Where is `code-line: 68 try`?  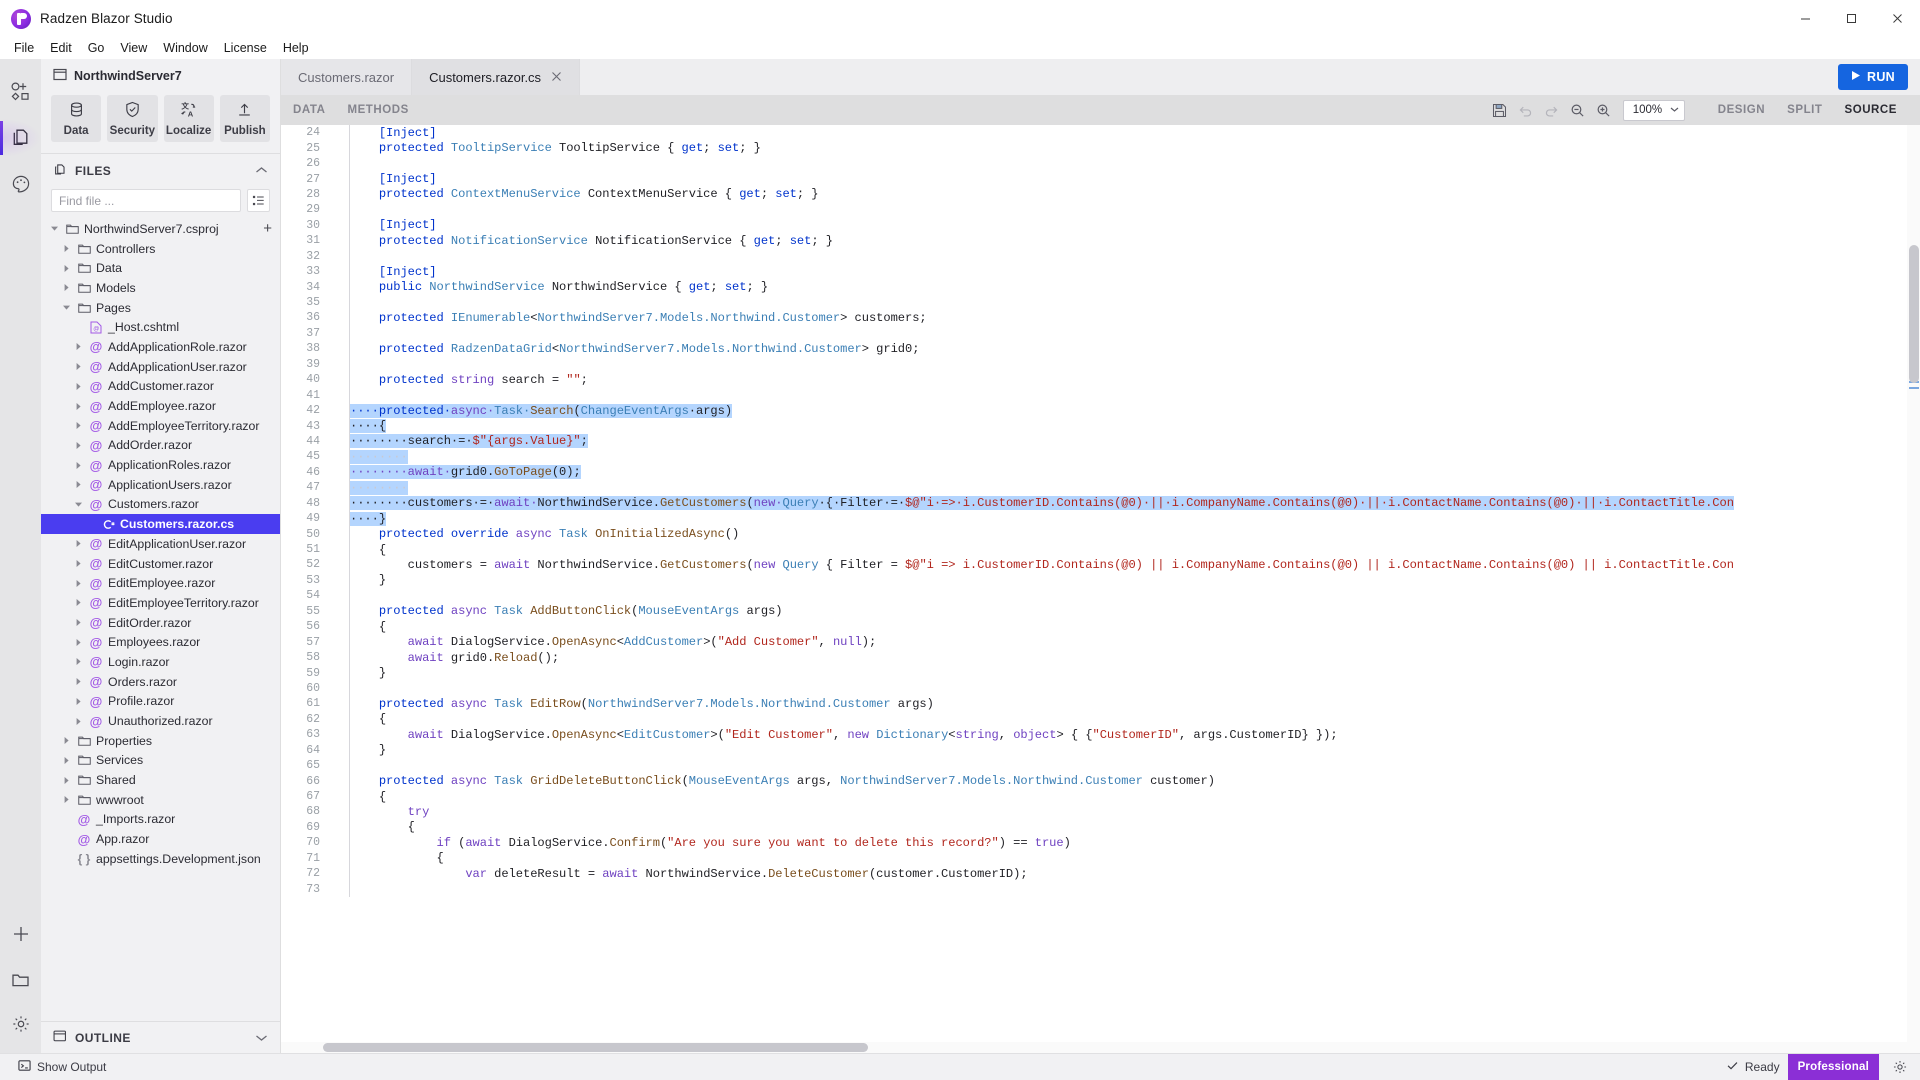
code-line: 68 try is located at coordinates (1100, 812).